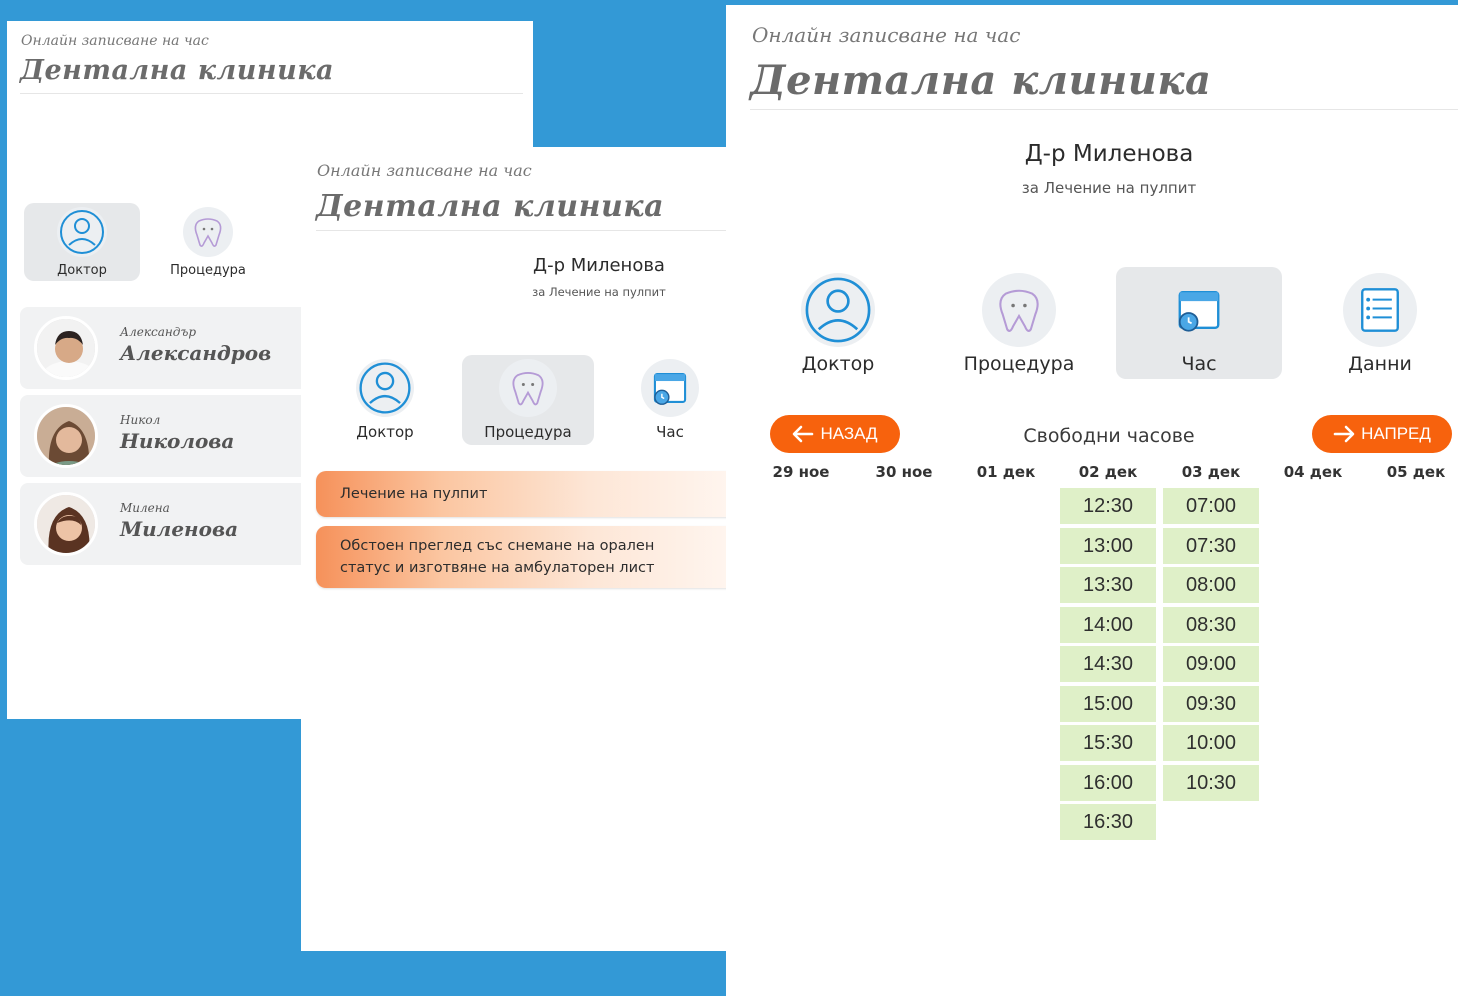  I want to click on time-slot: 14:00, so click(1108, 625).